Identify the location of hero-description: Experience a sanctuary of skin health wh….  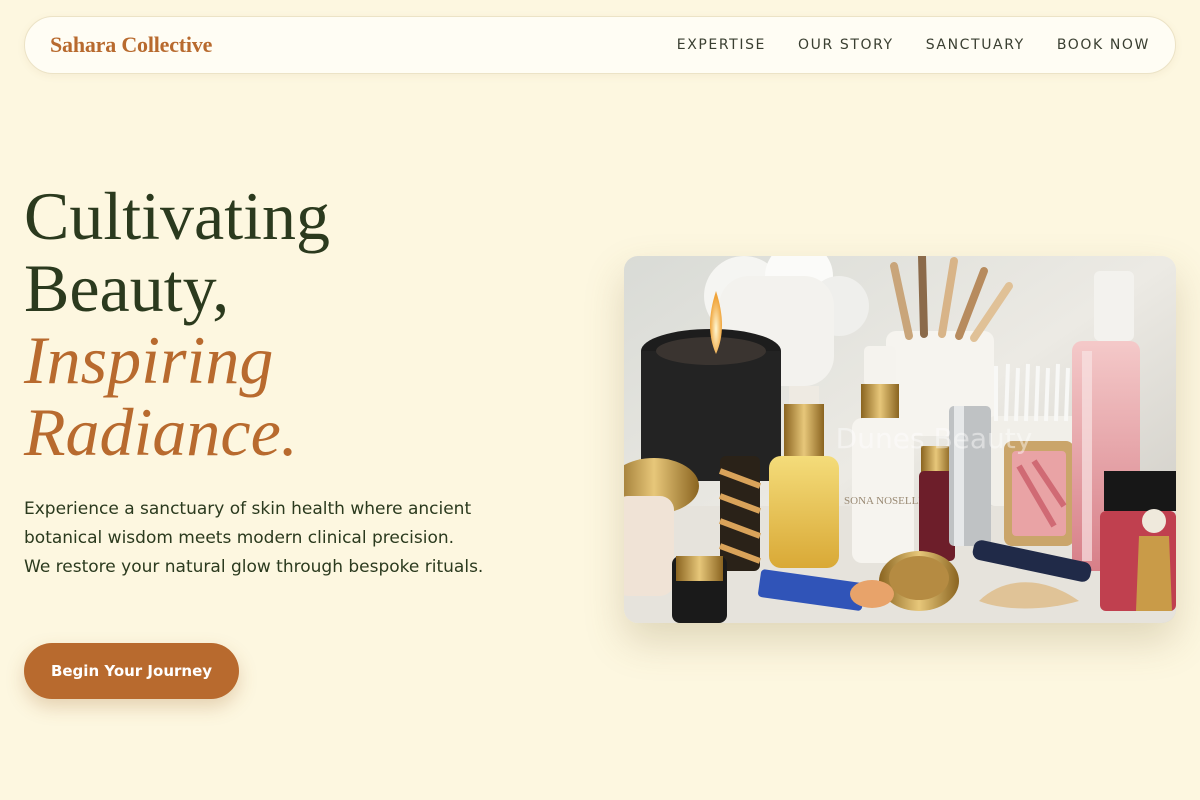
(254, 538).